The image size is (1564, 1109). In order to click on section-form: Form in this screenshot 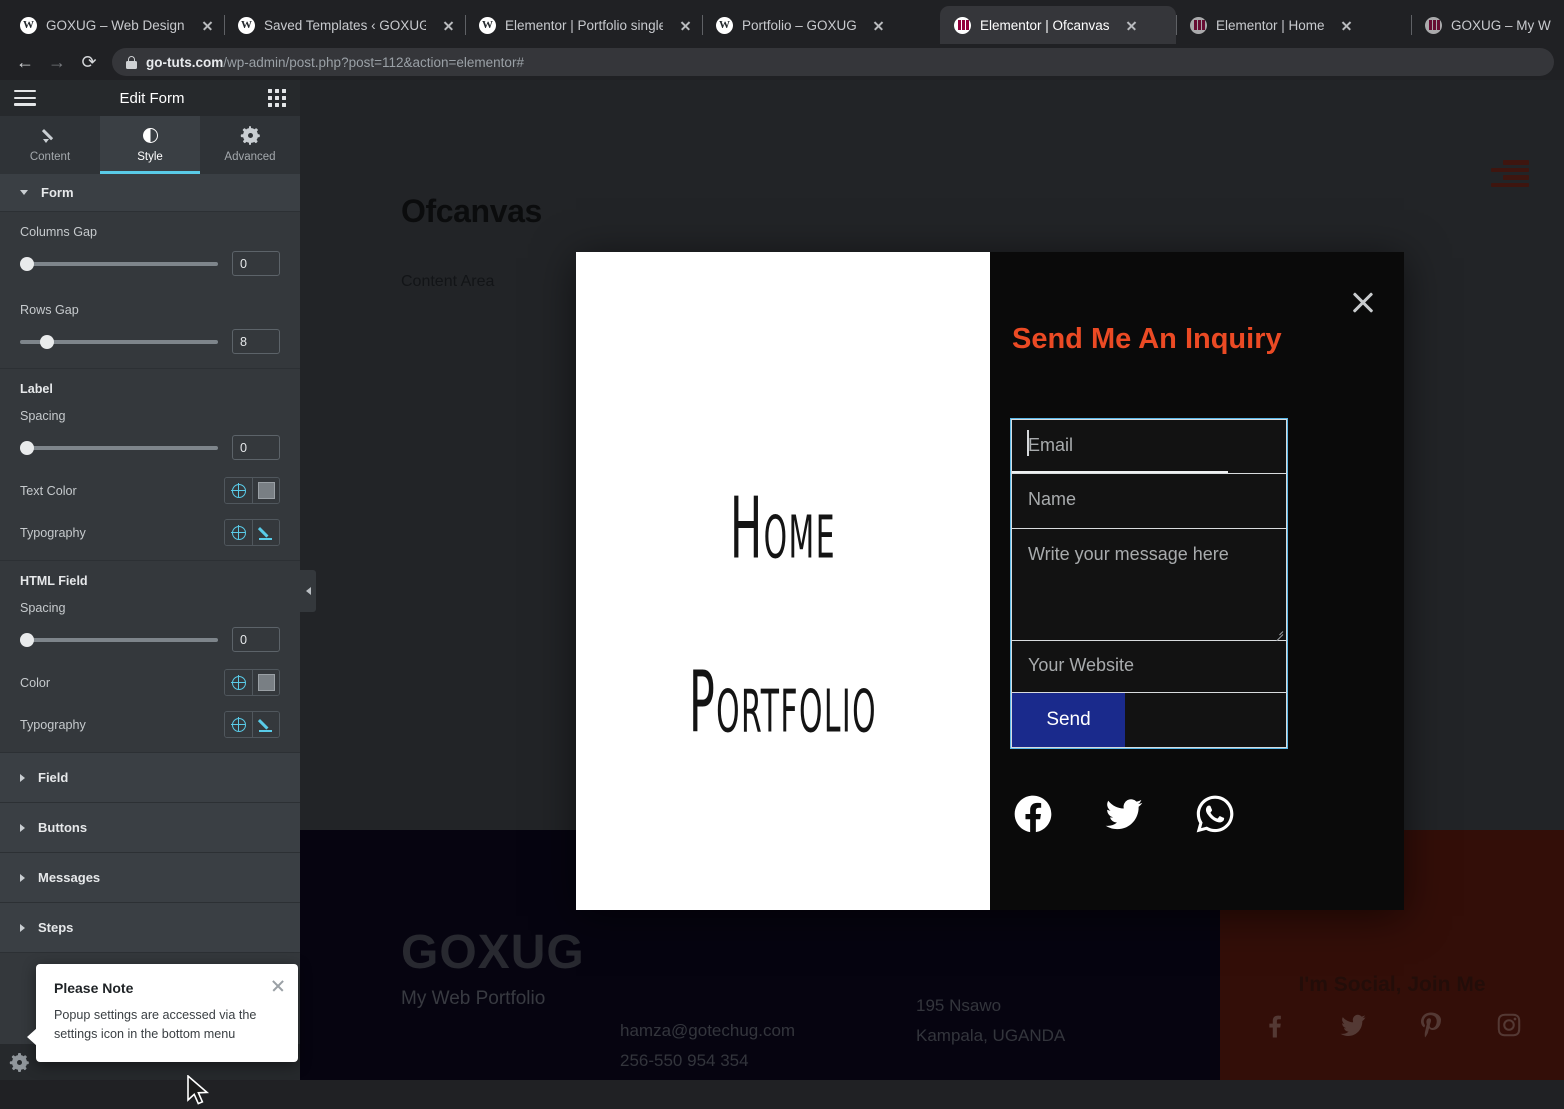, I will do `click(150, 193)`.